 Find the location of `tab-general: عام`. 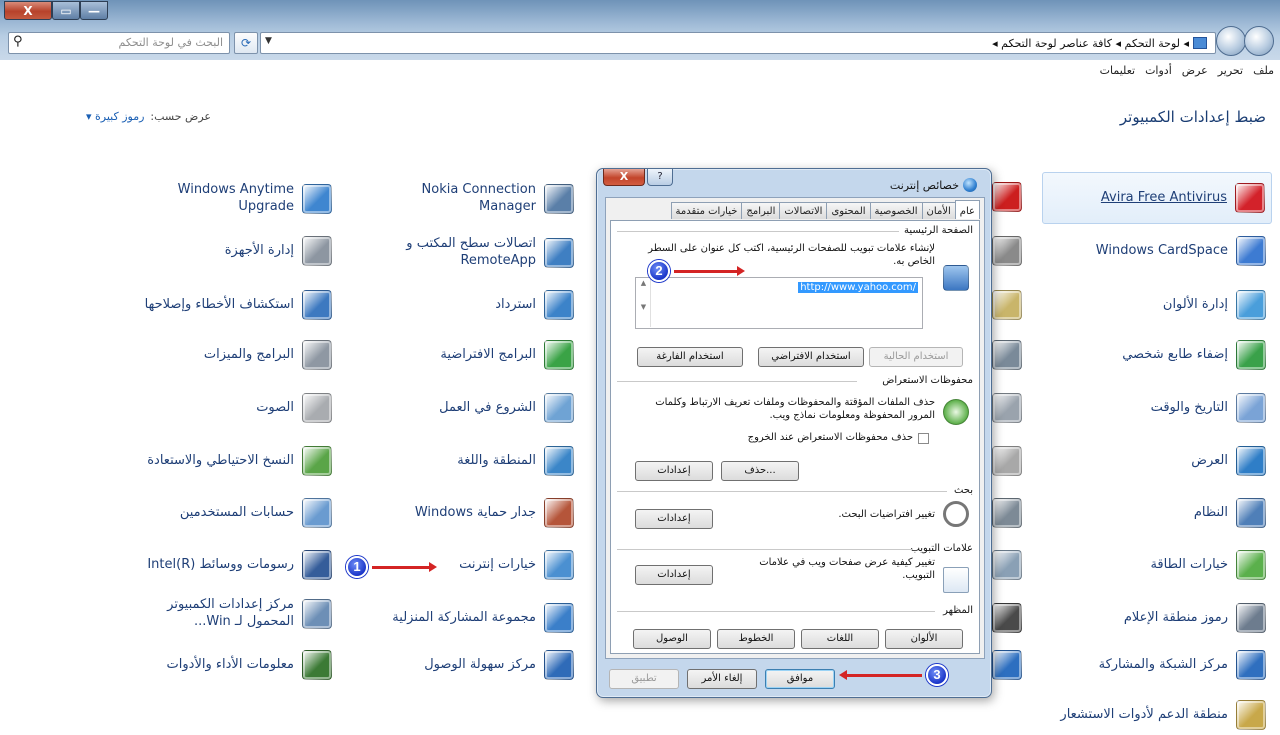

tab-general: عام is located at coordinates (967, 209).